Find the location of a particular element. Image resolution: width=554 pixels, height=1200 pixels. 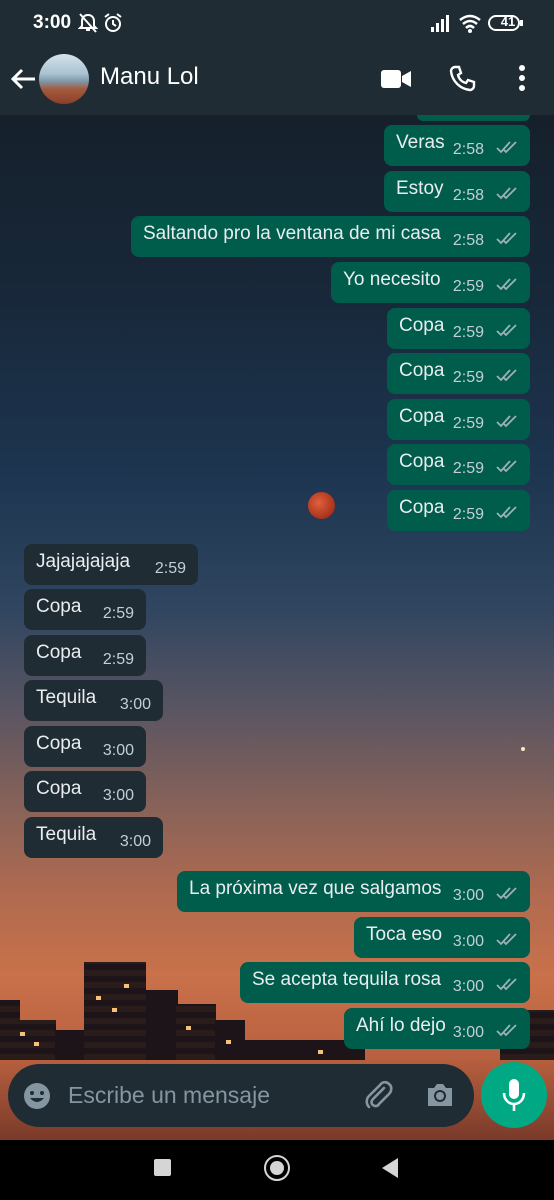

wifi-icon is located at coordinates (470, 23).